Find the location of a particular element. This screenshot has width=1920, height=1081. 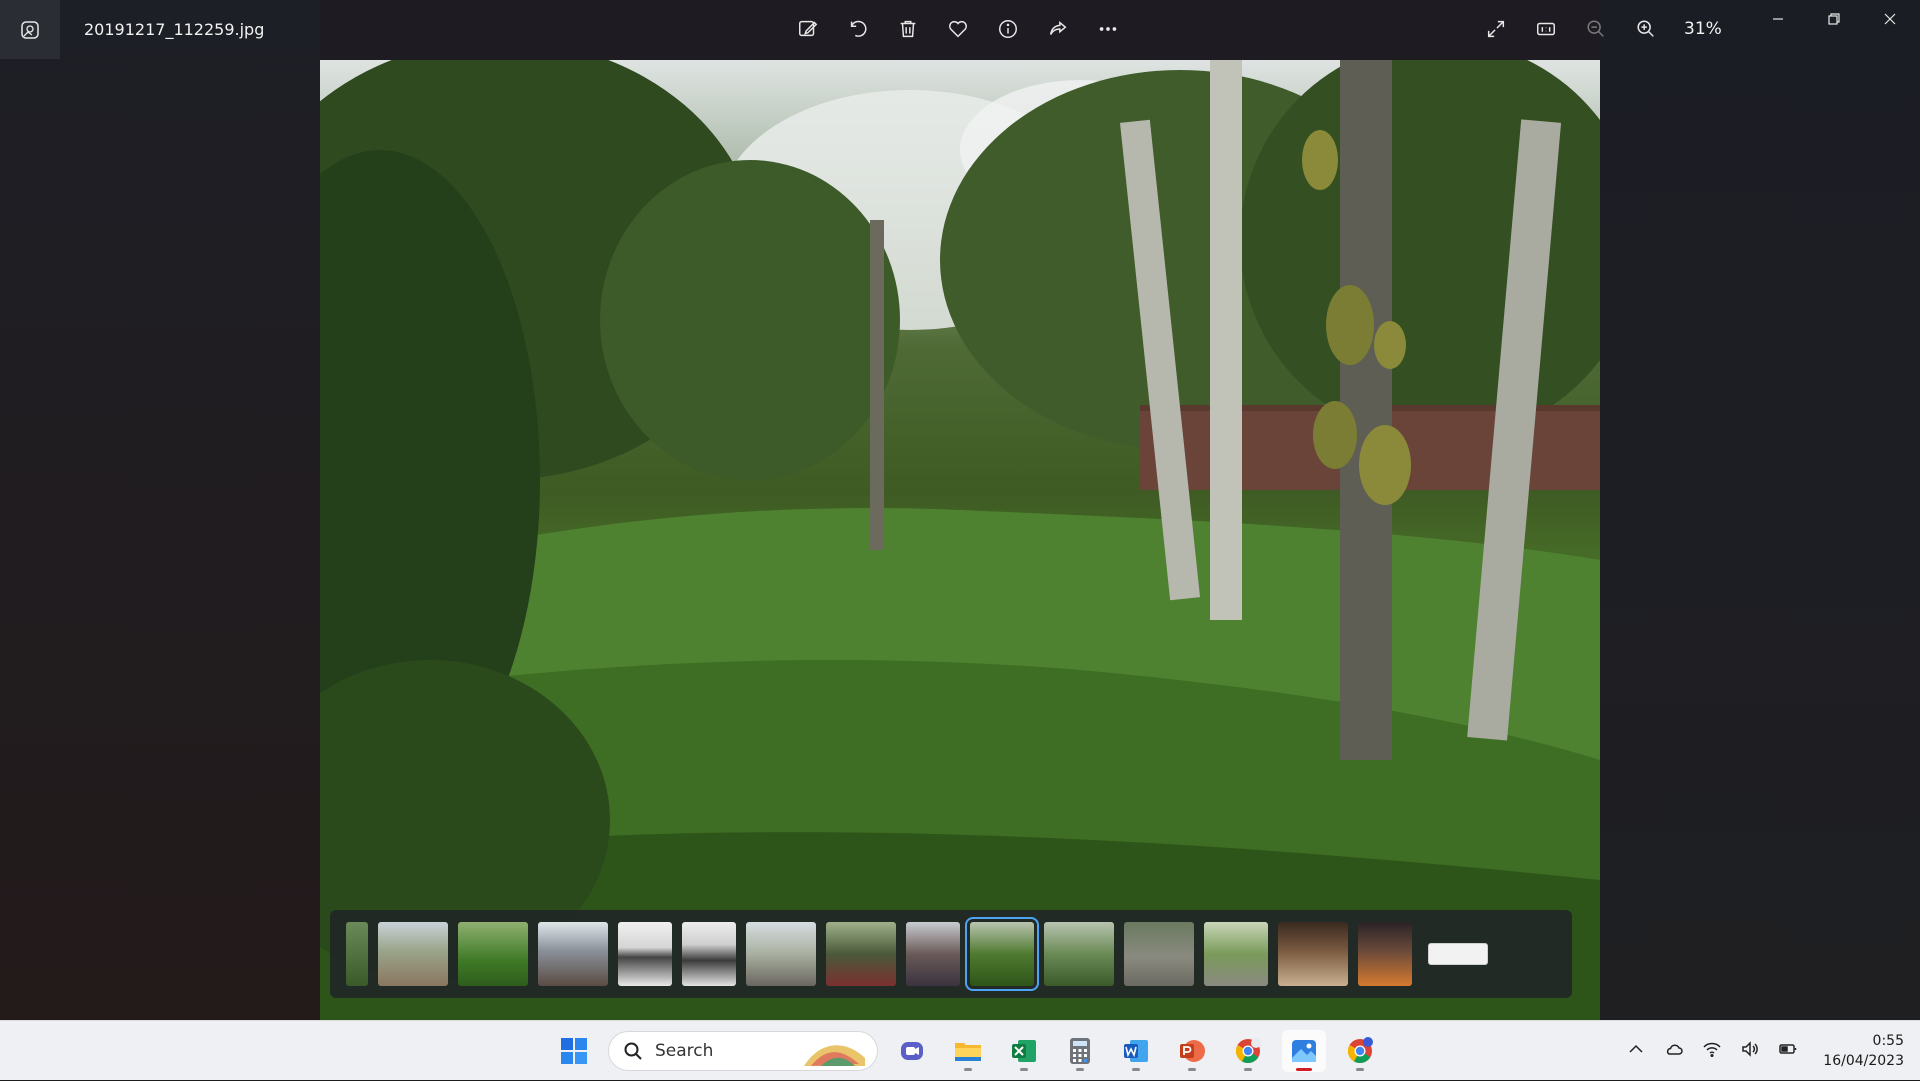

onedrive-icon is located at coordinates (1674, 1051).